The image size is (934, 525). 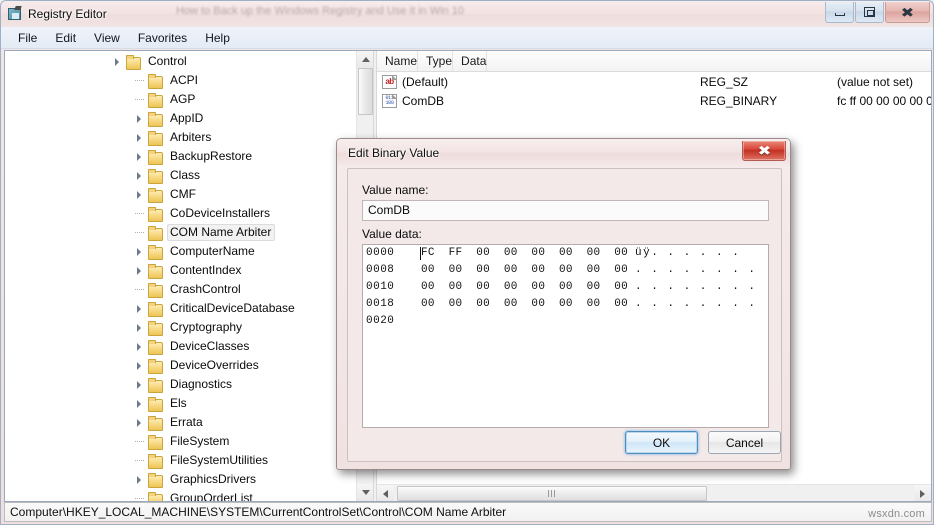 I want to click on tree-scroll-up-button, so click(x=365, y=59).